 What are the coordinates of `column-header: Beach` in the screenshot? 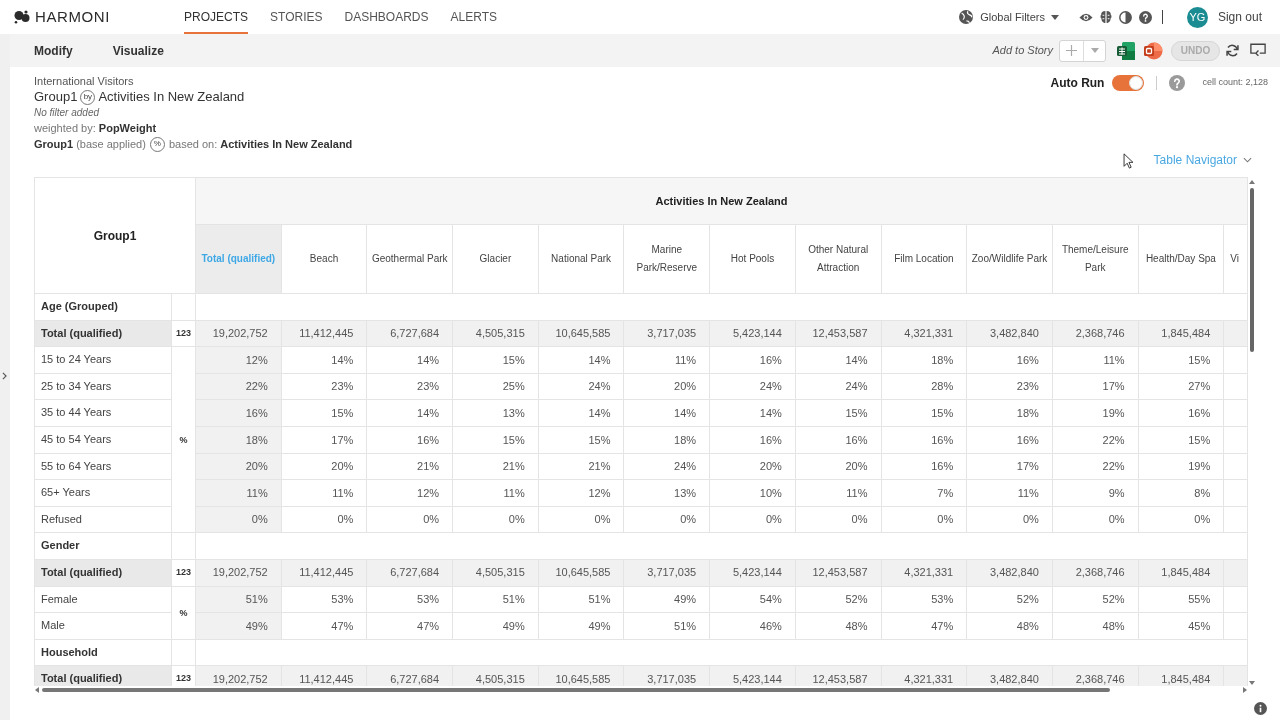 It's located at (324, 259).